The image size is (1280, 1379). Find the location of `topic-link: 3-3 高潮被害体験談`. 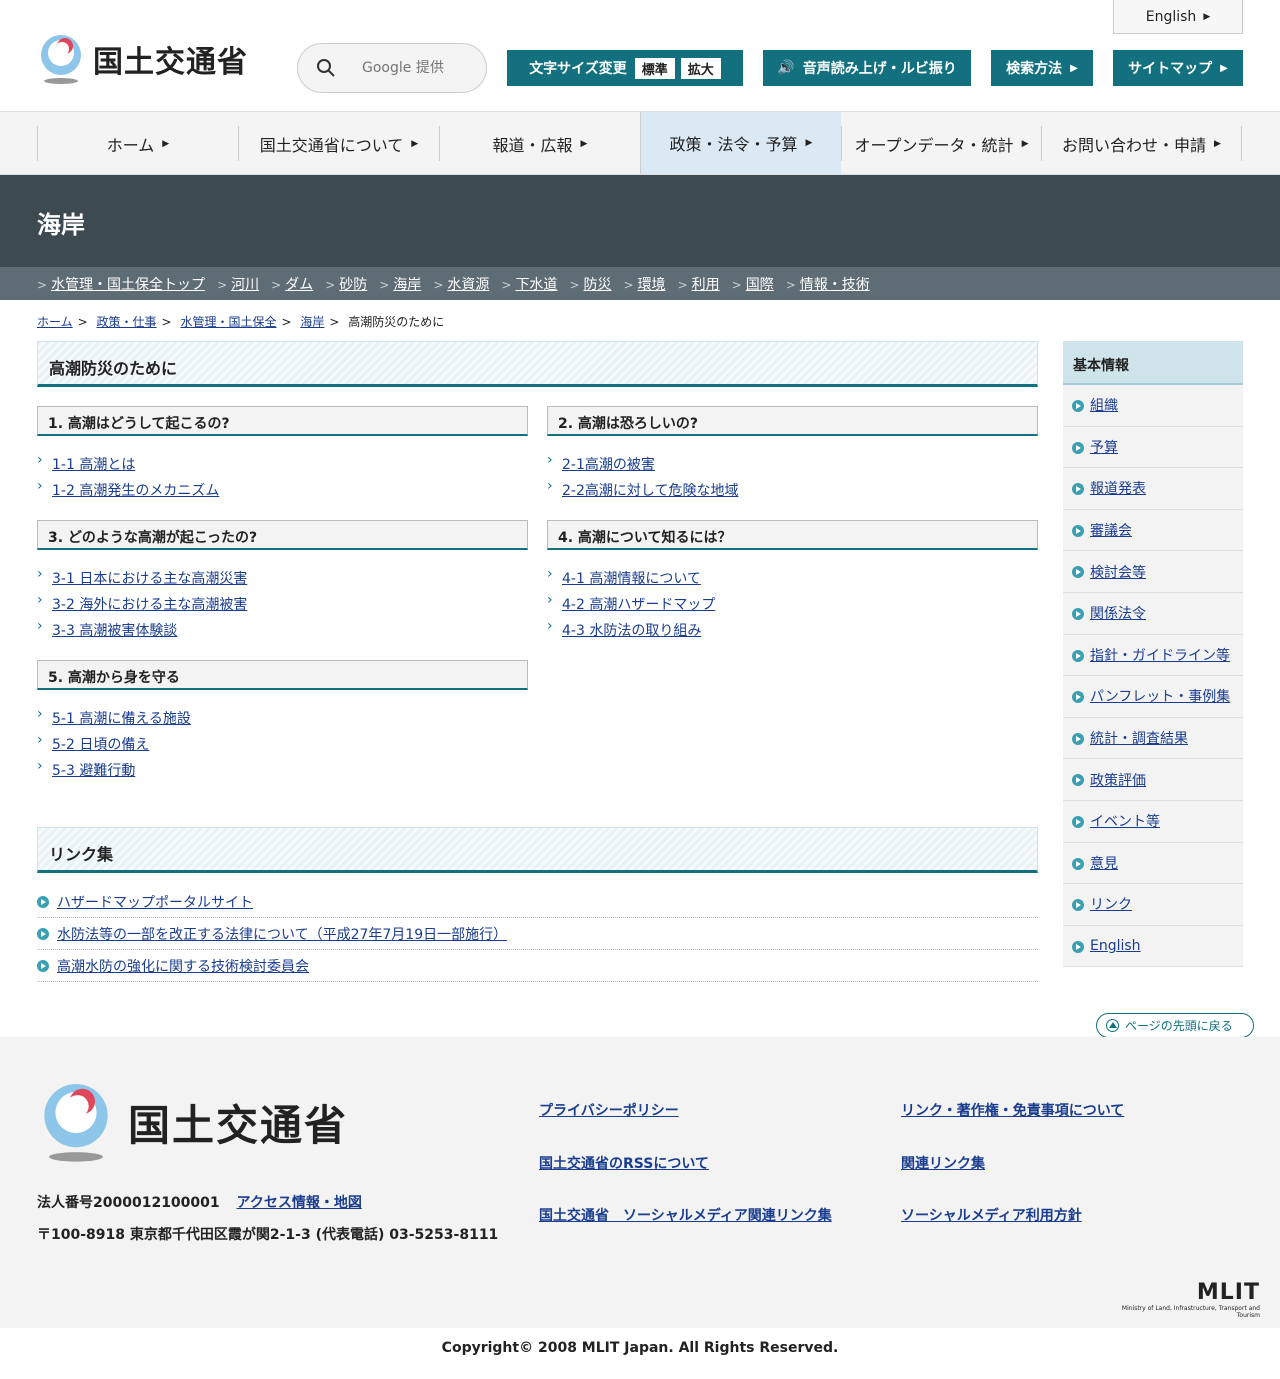

topic-link: 3-3 高潮被害体験談 is located at coordinates (114, 631).